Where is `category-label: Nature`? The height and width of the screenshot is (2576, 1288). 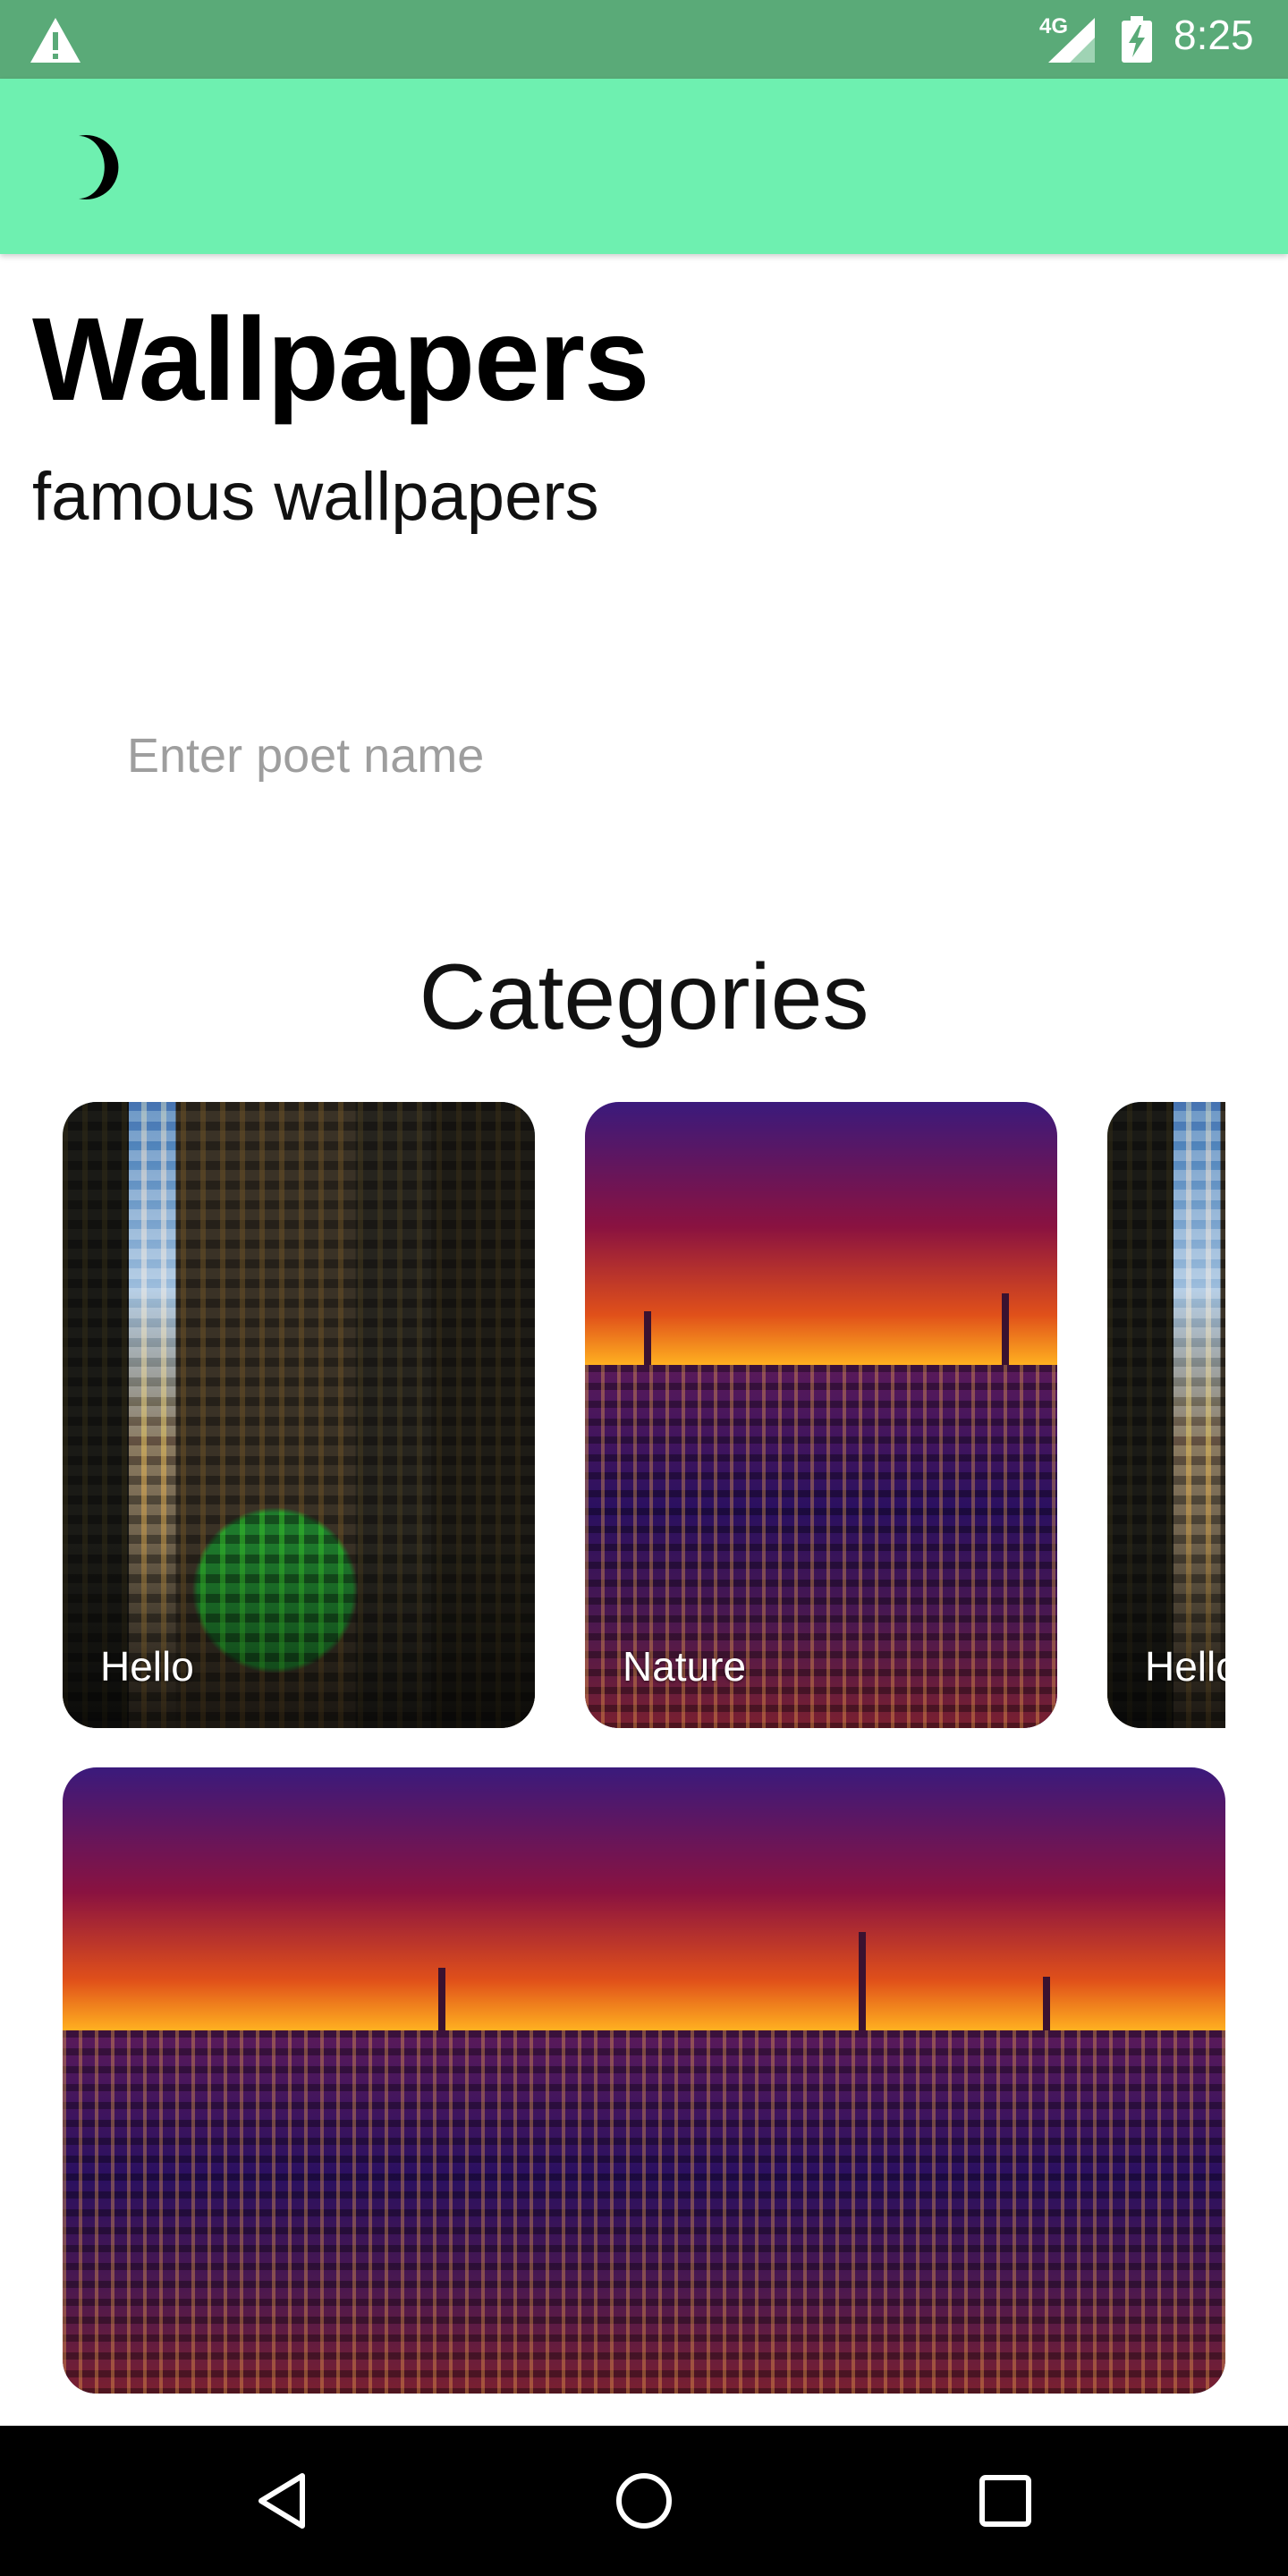
category-label: Nature is located at coordinates (685, 1666).